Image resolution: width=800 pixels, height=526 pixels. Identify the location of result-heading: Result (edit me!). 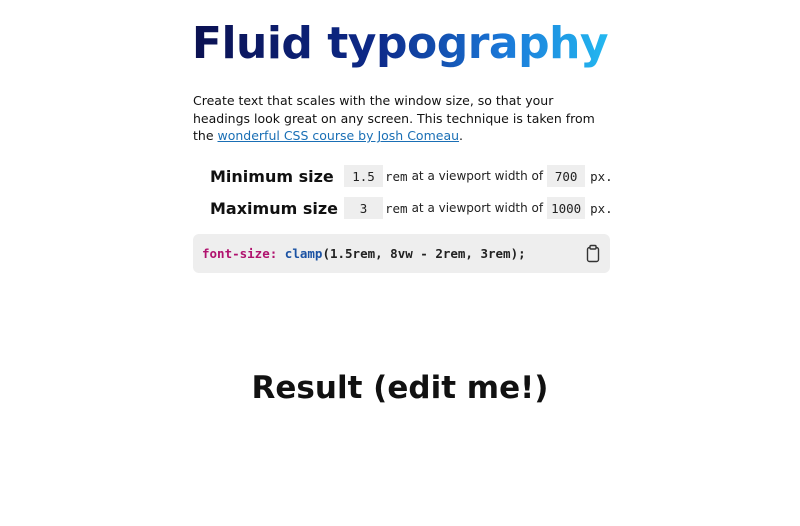
(400, 388).